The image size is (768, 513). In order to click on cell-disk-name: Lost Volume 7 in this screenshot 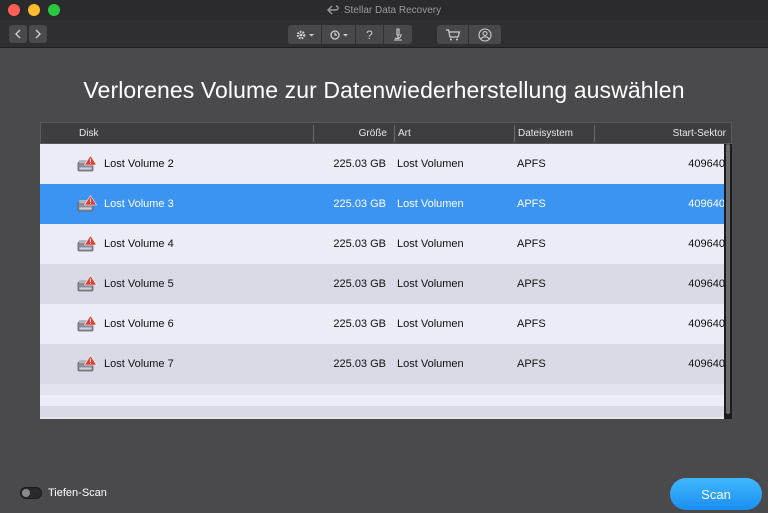, I will do `click(139, 364)`.